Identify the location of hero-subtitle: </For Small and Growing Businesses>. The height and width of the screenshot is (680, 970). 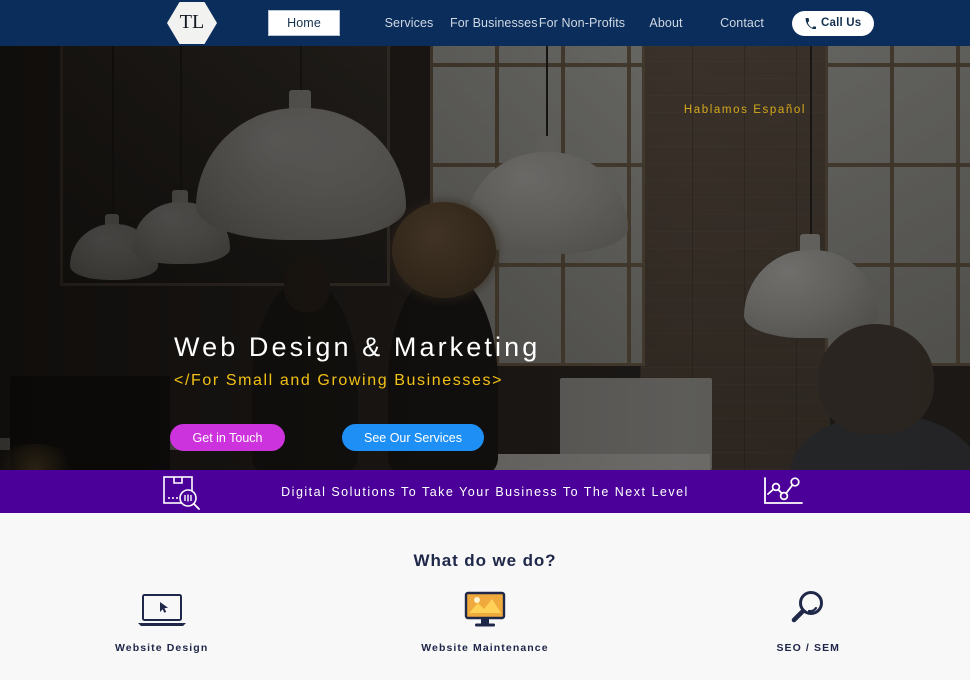
(339, 380).